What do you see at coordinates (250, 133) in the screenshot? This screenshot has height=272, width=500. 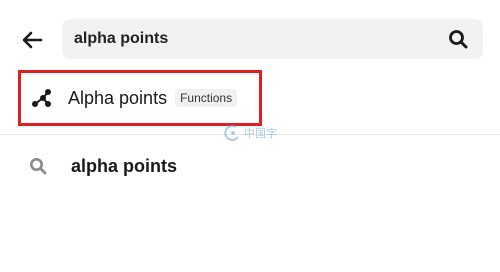 I see `watermark-logo: 中国字` at bounding box center [250, 133].